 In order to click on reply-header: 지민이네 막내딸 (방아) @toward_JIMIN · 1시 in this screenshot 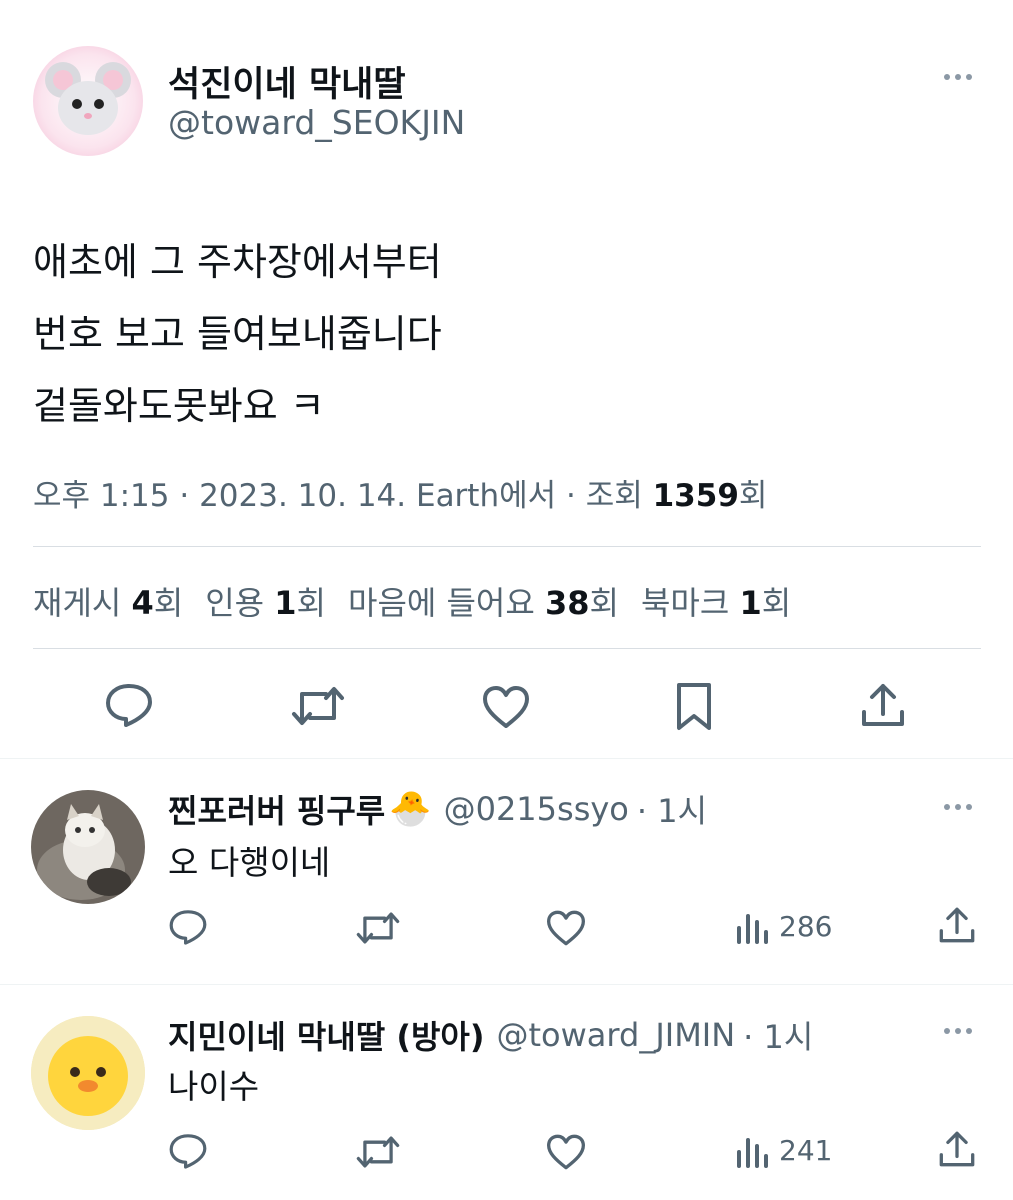, I will do `click(490, 1035)`.